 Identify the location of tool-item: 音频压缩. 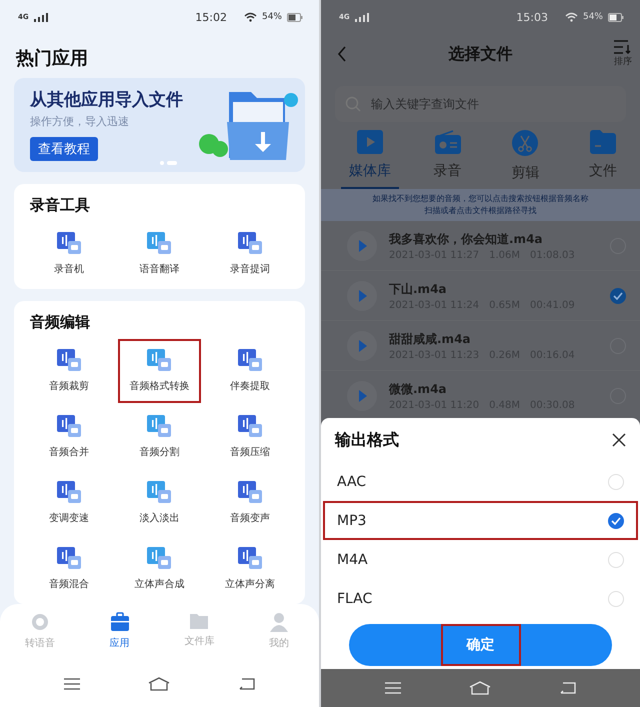
(249, 436).